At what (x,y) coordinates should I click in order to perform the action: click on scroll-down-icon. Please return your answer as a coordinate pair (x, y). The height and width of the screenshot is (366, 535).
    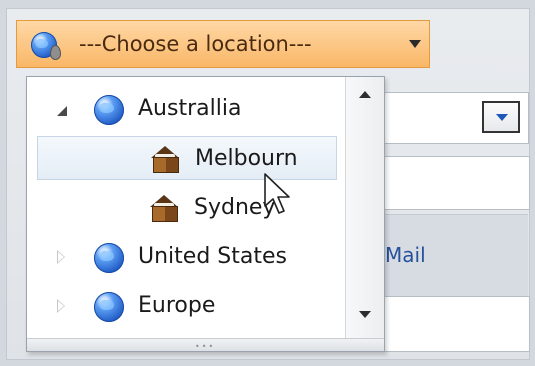
    Looking at the image, I should click on (365, 314).